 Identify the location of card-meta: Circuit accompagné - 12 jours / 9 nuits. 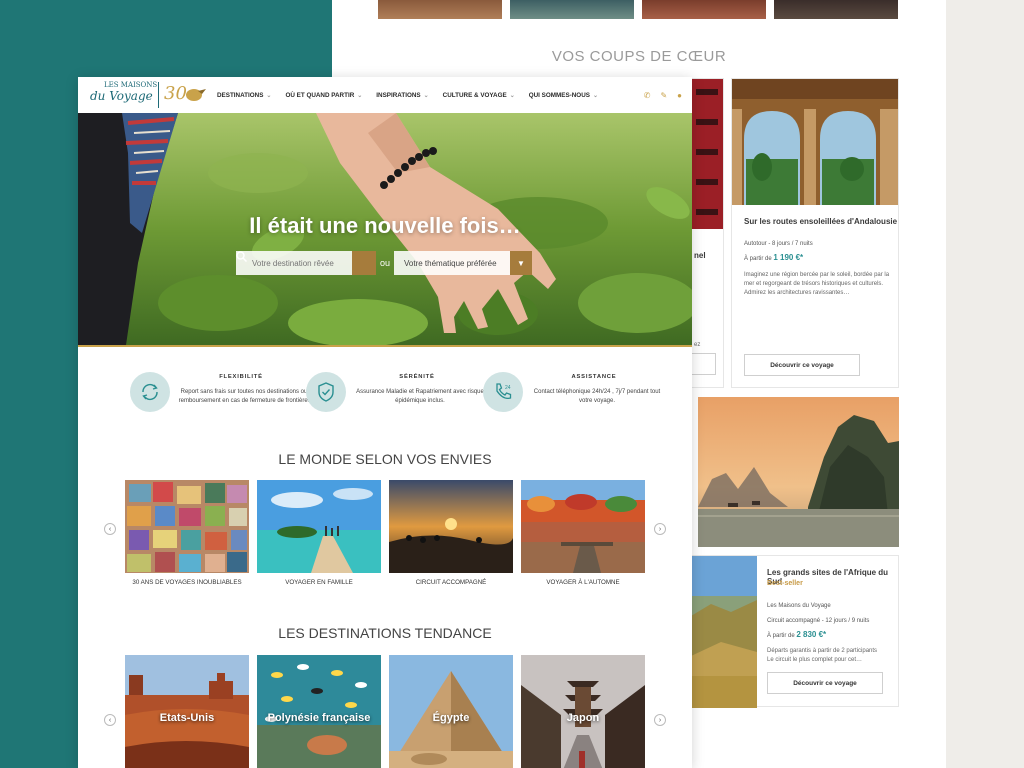
(818, 621).